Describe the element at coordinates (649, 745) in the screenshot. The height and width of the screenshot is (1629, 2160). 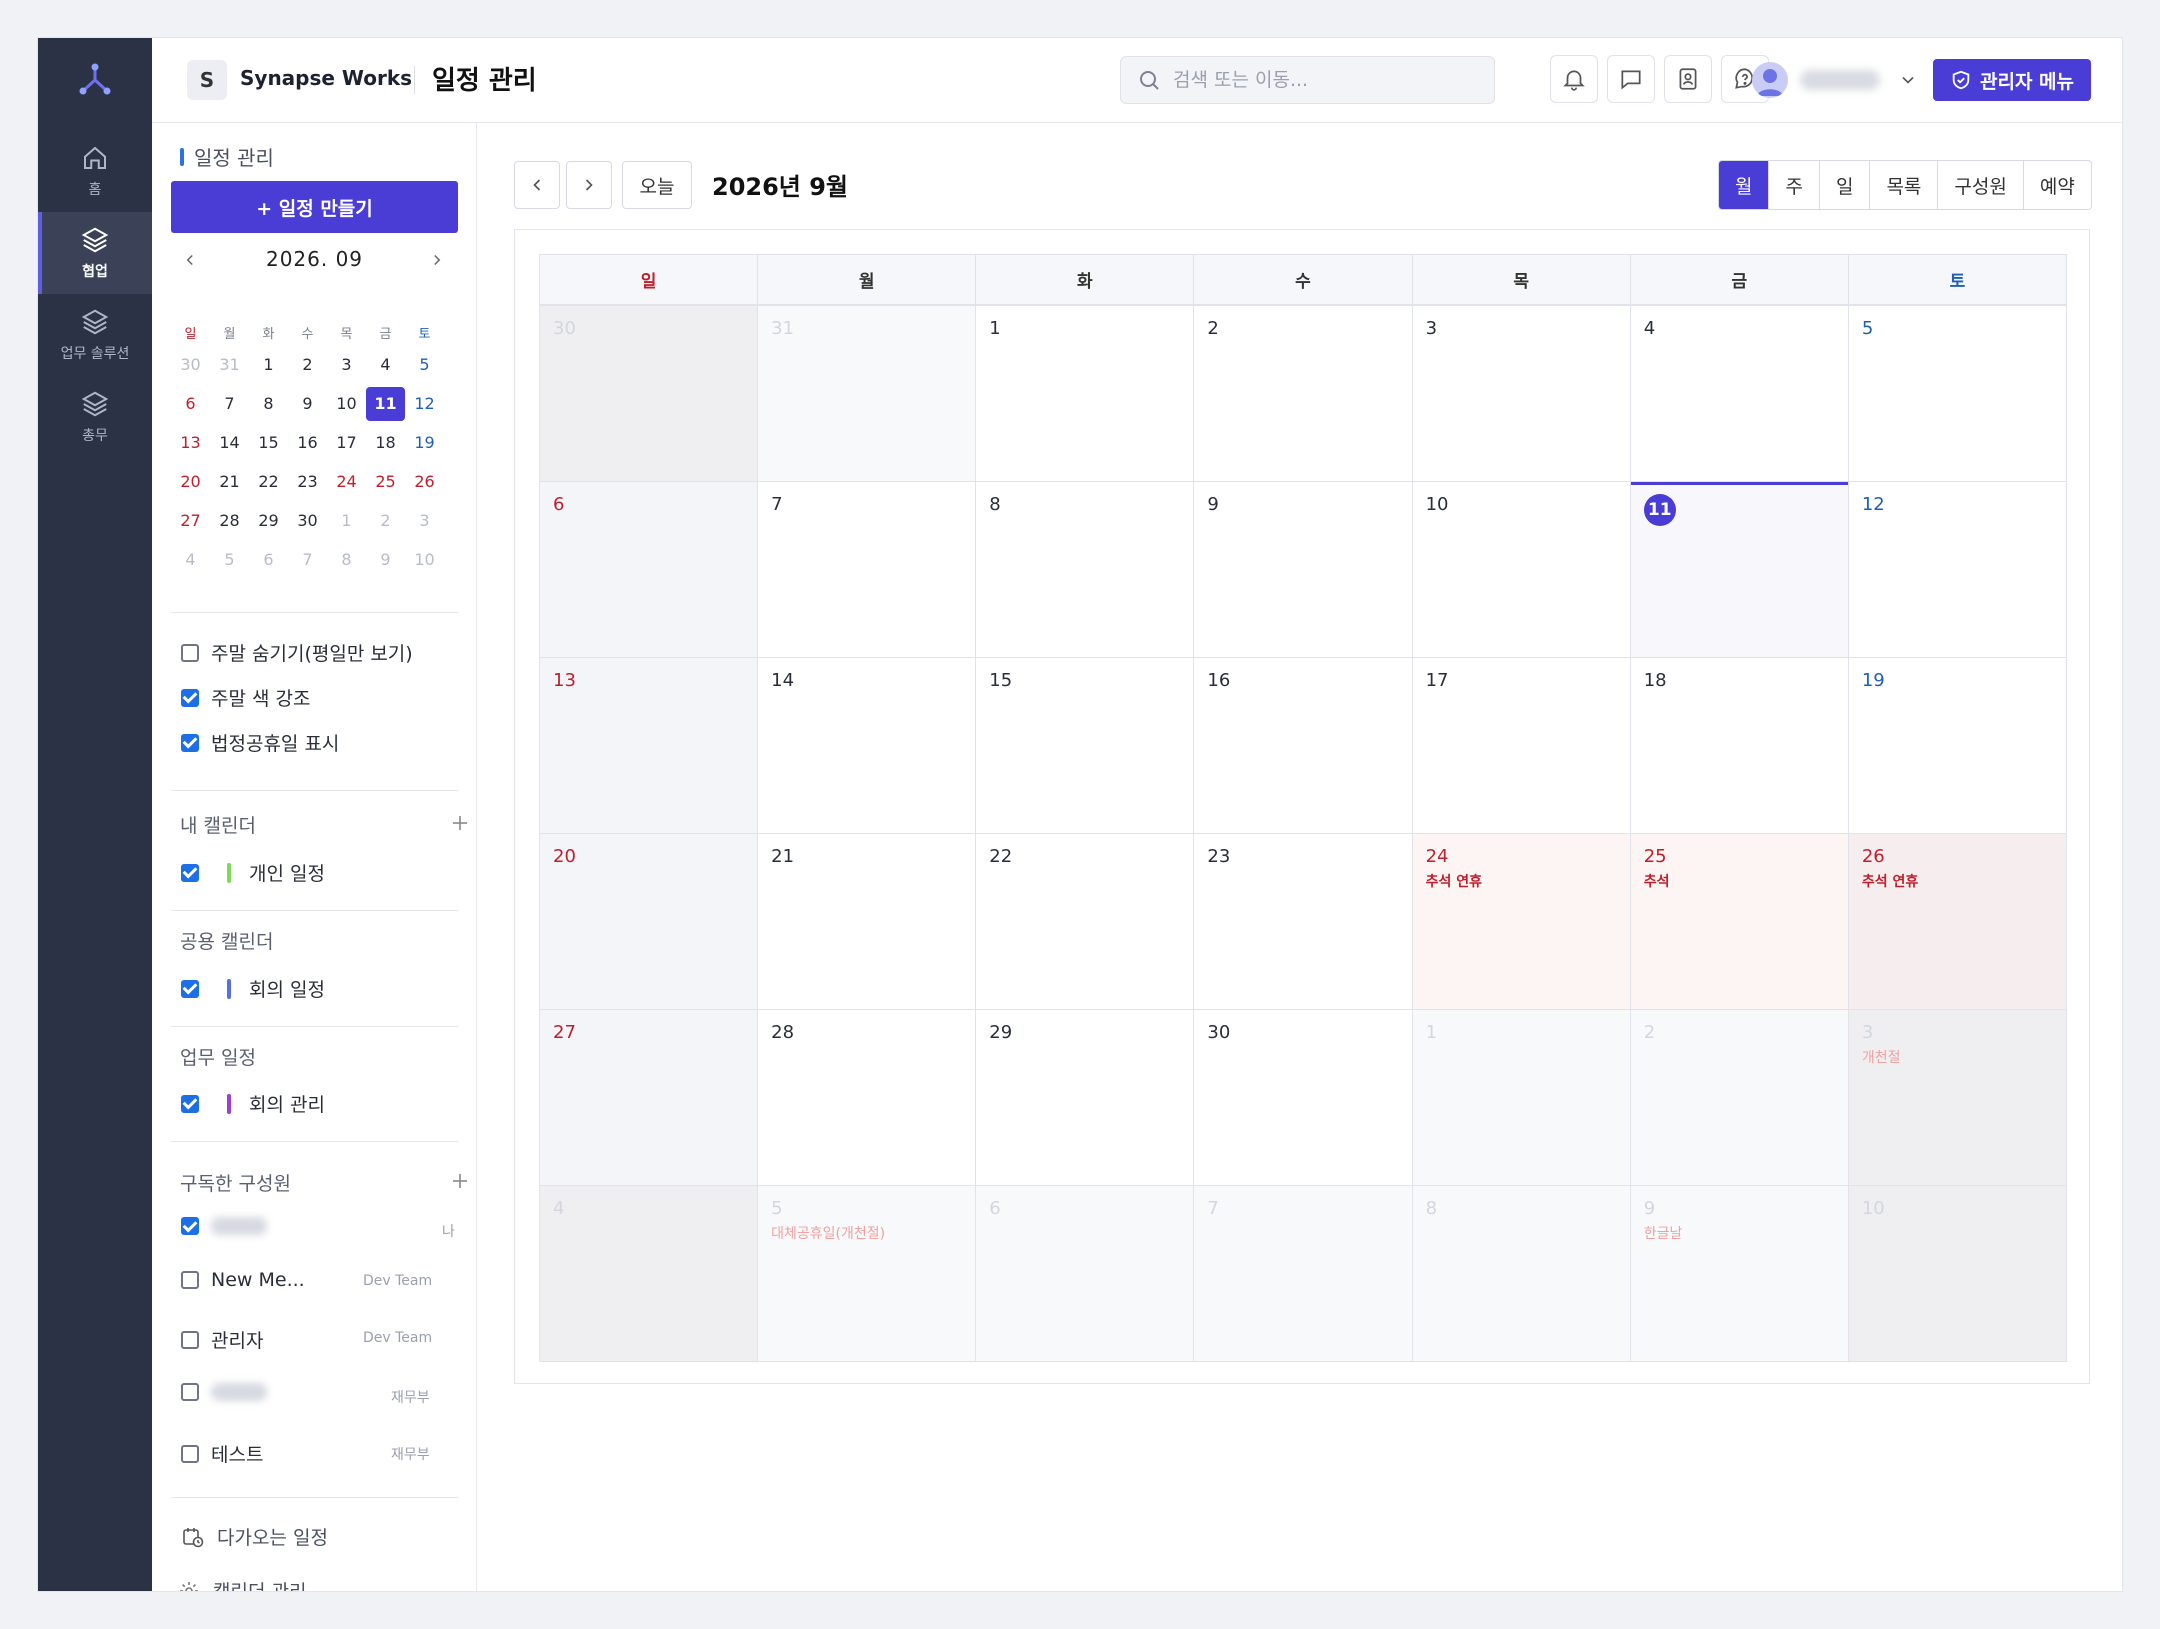
I see `calendar-day-cell: 13` at that location.